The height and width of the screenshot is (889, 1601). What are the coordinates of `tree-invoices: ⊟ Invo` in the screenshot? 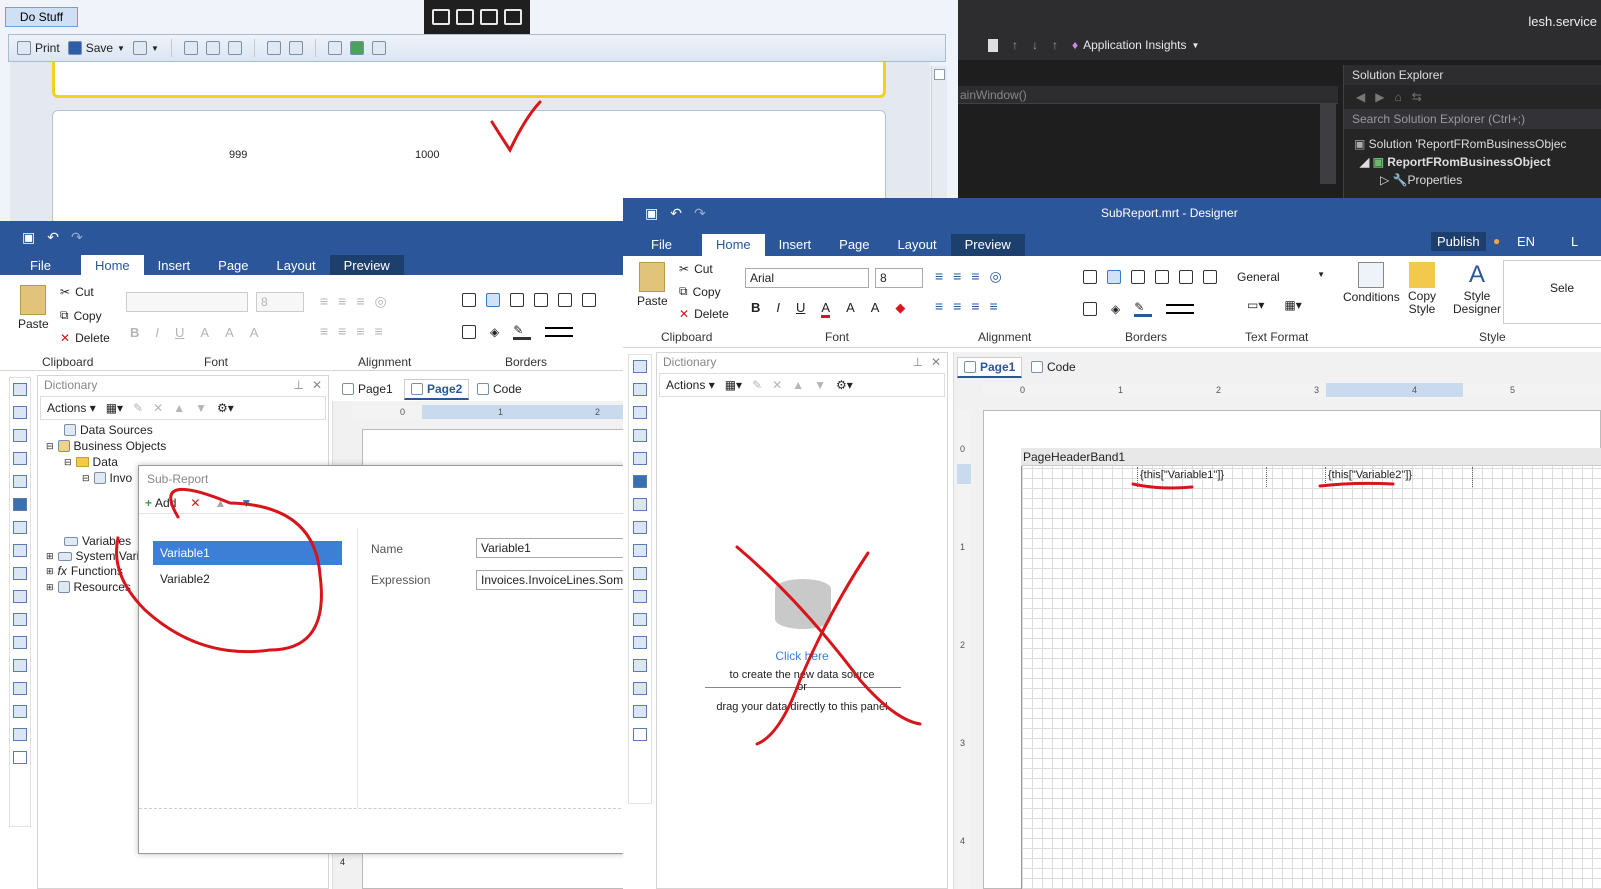 It's located at (107, 478).